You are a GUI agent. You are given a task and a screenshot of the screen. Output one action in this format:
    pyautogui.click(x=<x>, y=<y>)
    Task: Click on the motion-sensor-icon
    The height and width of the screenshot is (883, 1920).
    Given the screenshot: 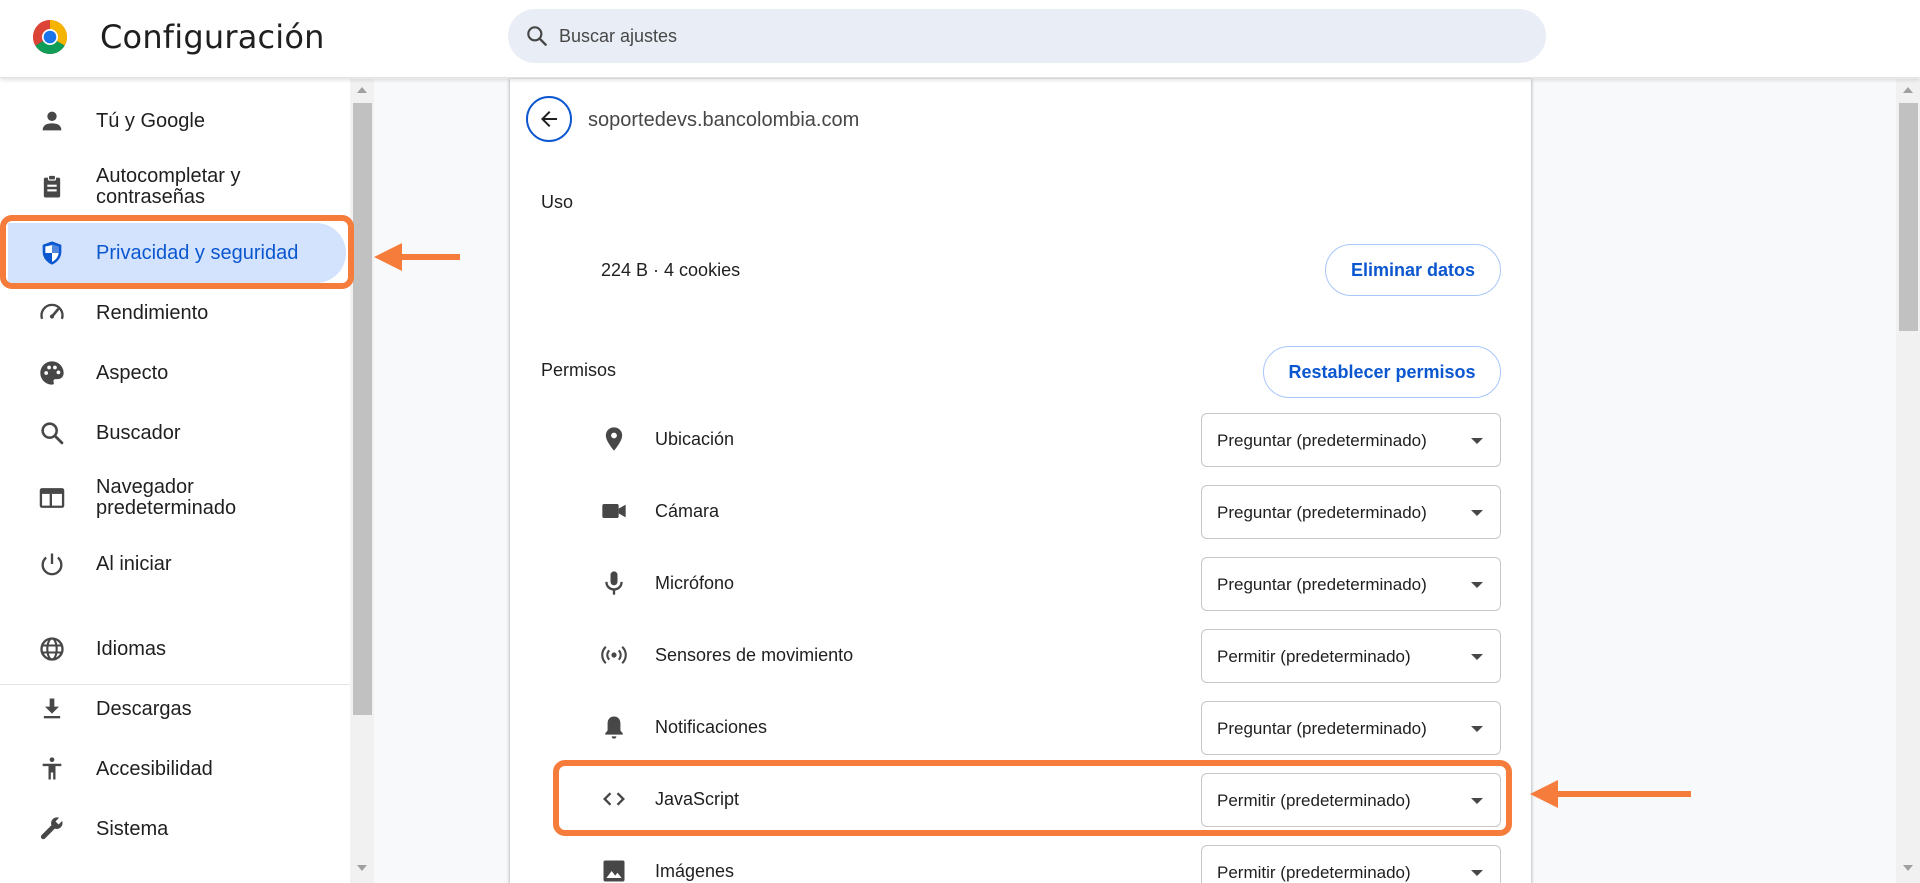 What is the action you would take?
    pyautogui.click(x=614, y=655)
    